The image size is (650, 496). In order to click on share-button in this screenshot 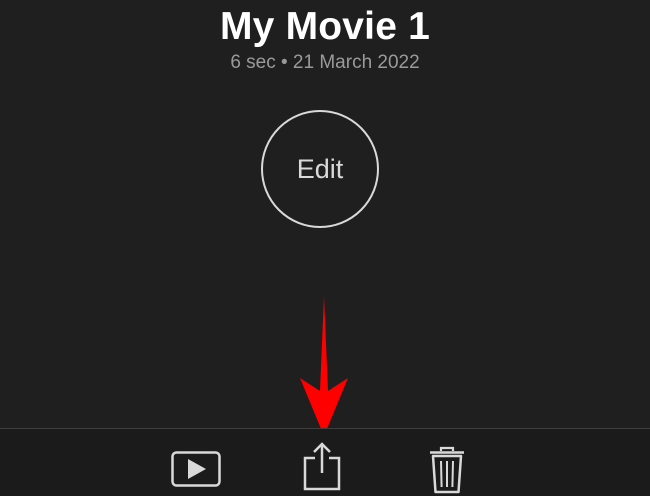, I will do `click(322, 466)`.